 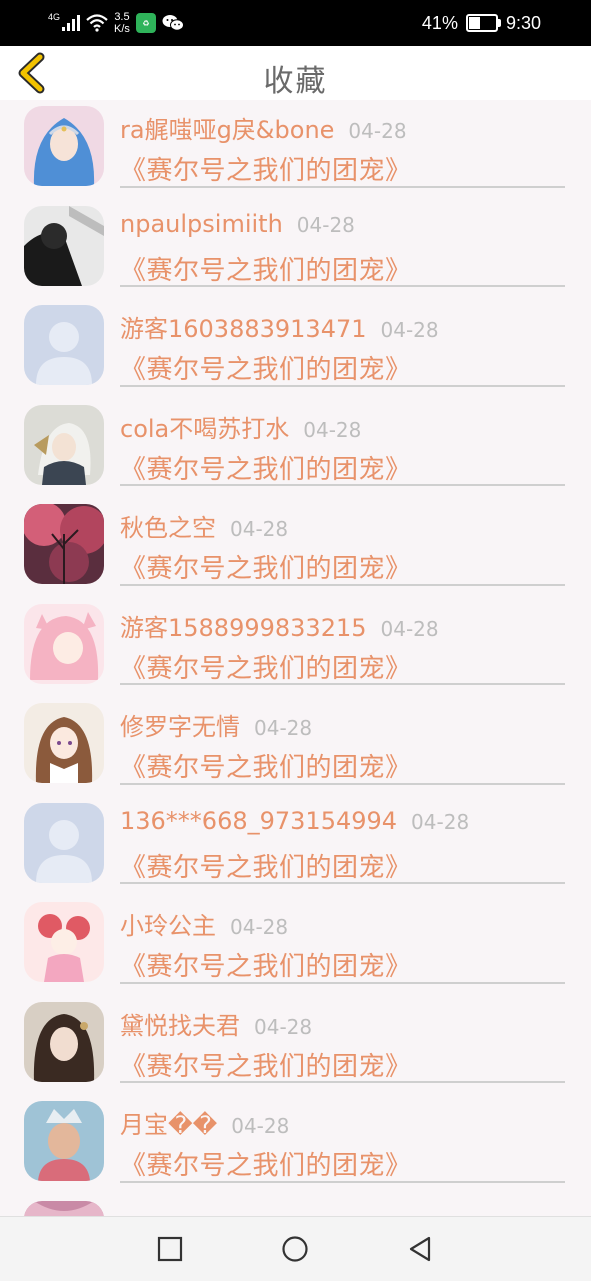 I want to click on item-header: 黛悦找夫君 04-28, so click(x=342, y=1026).